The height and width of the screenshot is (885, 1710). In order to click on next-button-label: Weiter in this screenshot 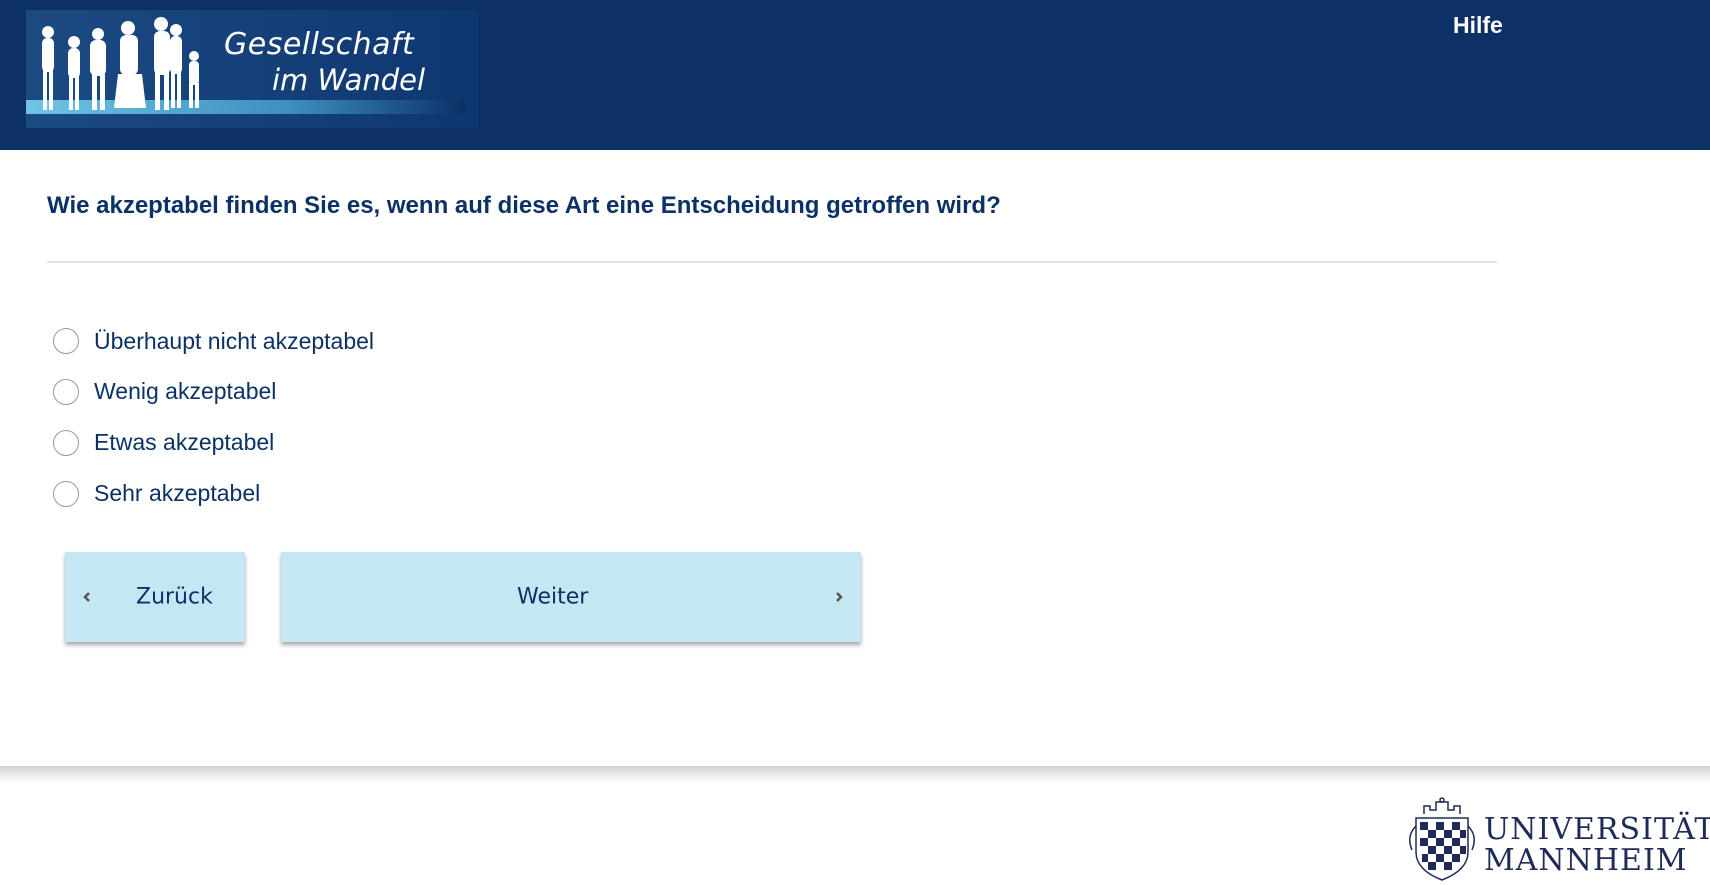, I will do `click(553, 597)`.